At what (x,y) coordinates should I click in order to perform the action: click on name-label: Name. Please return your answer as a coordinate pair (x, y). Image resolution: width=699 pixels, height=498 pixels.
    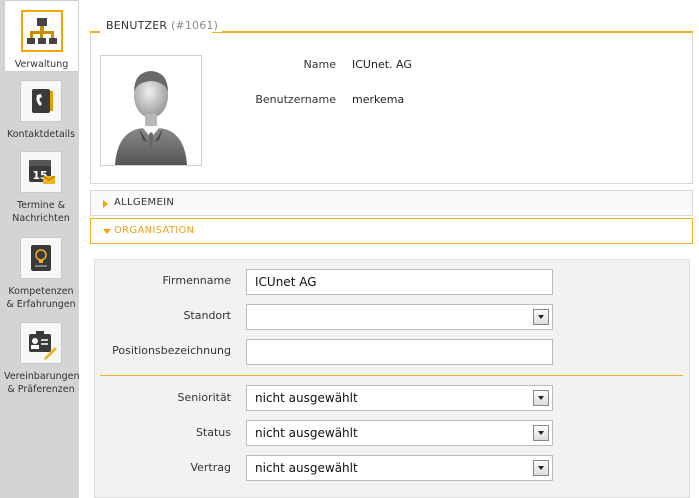
    Looking at the image, I should click on (319, 64).